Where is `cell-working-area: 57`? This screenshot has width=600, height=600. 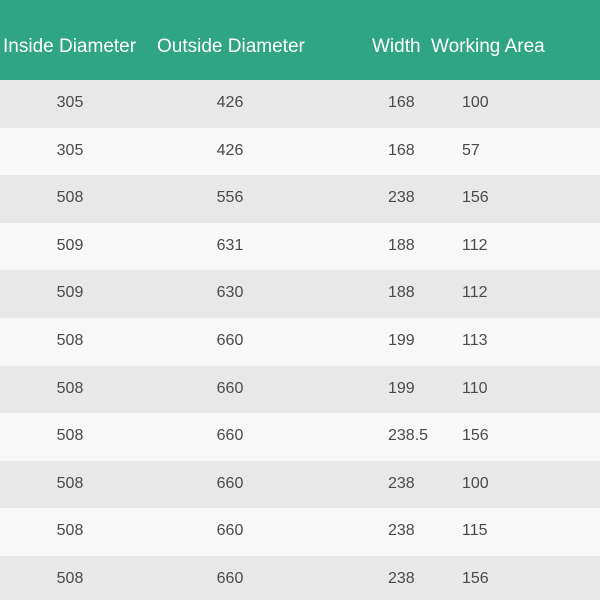
cell-working-area: 57 is located at coordinates (471, 150).